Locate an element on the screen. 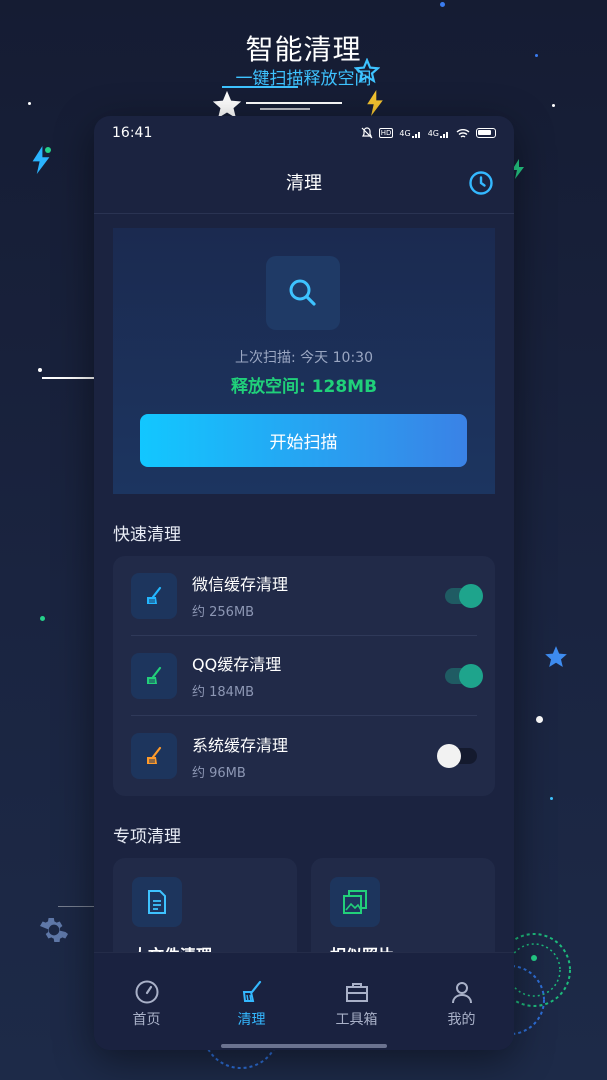  lightning-icon is located at coordinates (375, 103).